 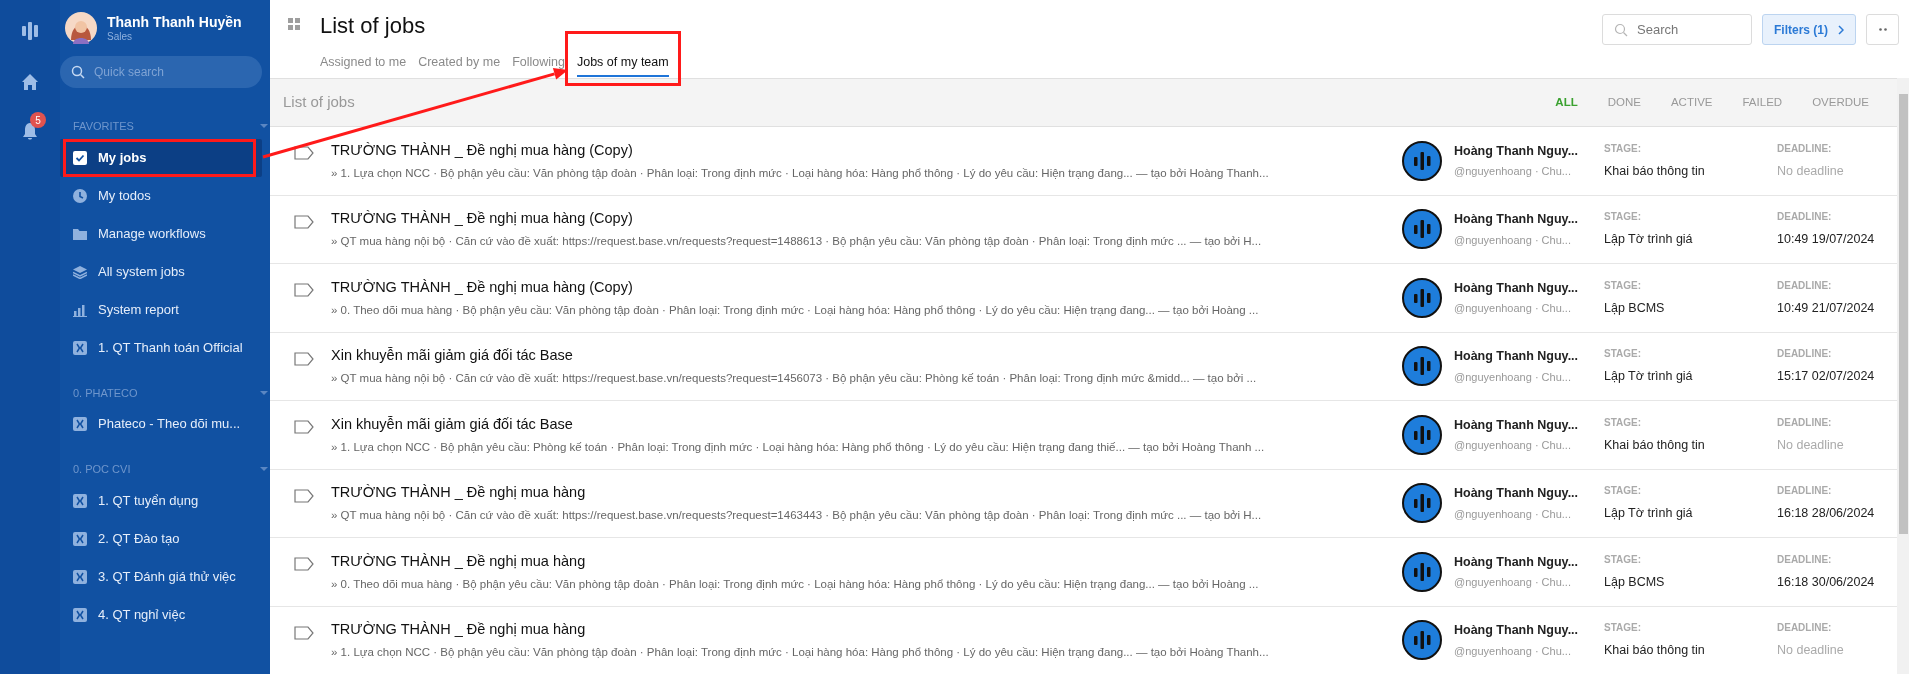 I want to click on tab: Following, so click(x=538, y=63).